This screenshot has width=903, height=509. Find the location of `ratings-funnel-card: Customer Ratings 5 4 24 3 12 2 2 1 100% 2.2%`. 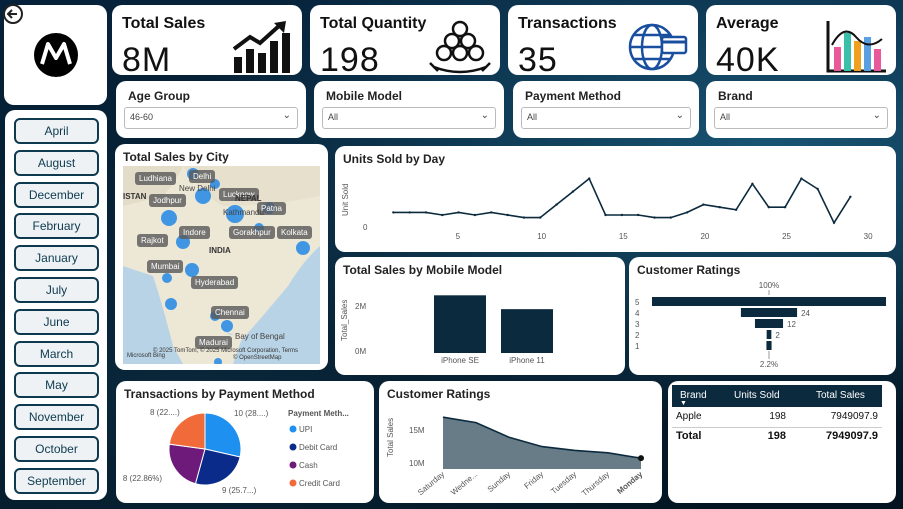

ratings-funnel-card: Customer Ratings 5 4 24 3 12 2 2 1 100% 2.2% is located at coordinates (762, 316).